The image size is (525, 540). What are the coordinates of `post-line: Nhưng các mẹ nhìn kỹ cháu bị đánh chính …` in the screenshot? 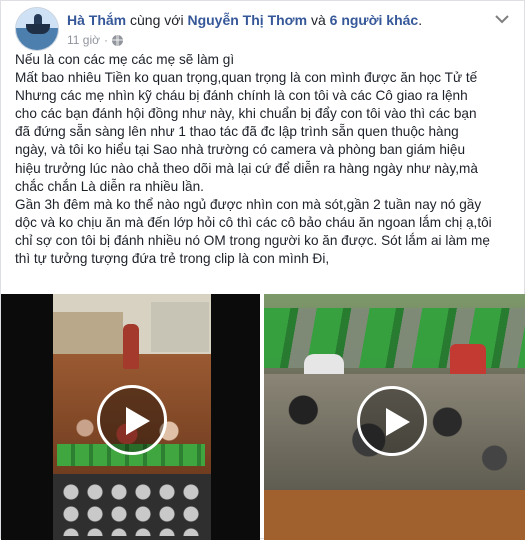 It's located at (241, 96).